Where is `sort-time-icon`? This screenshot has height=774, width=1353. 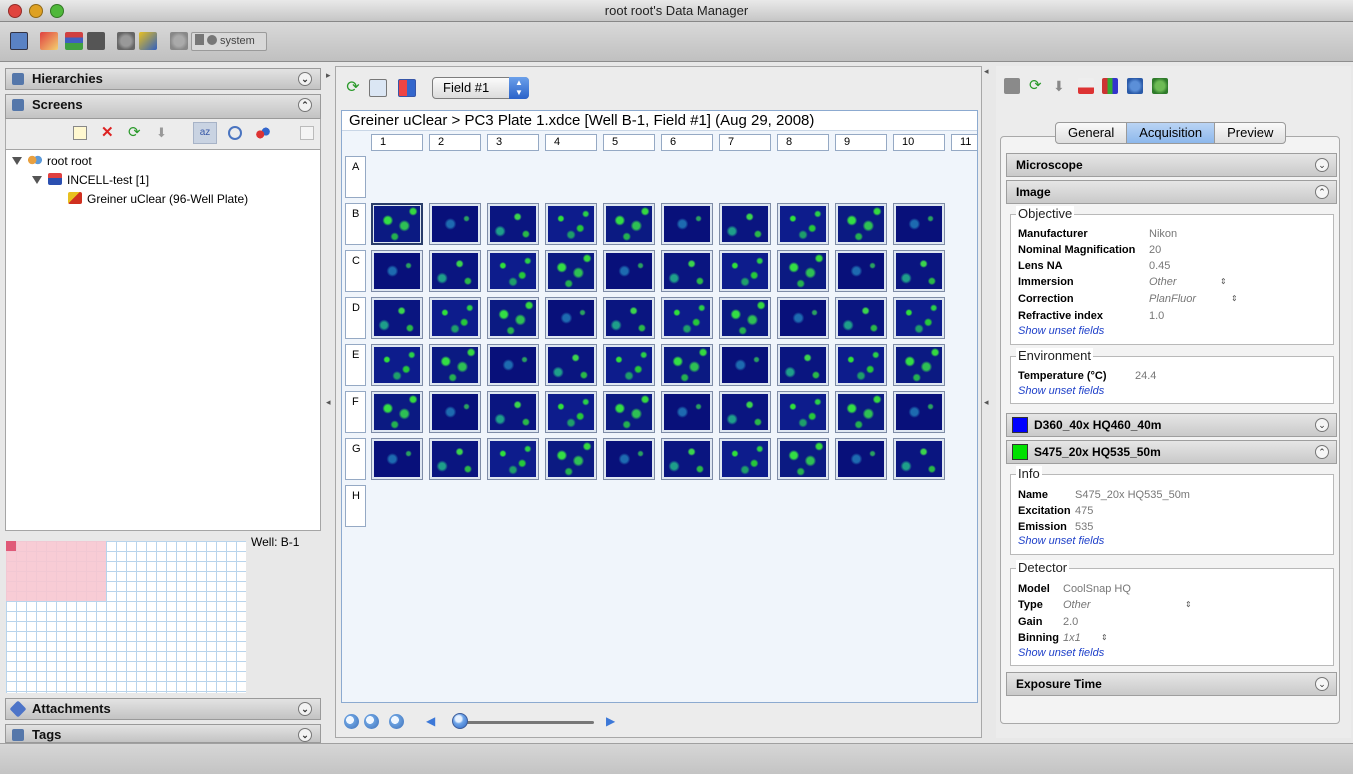
sort-time-icon is located at coordinates (235, 133).